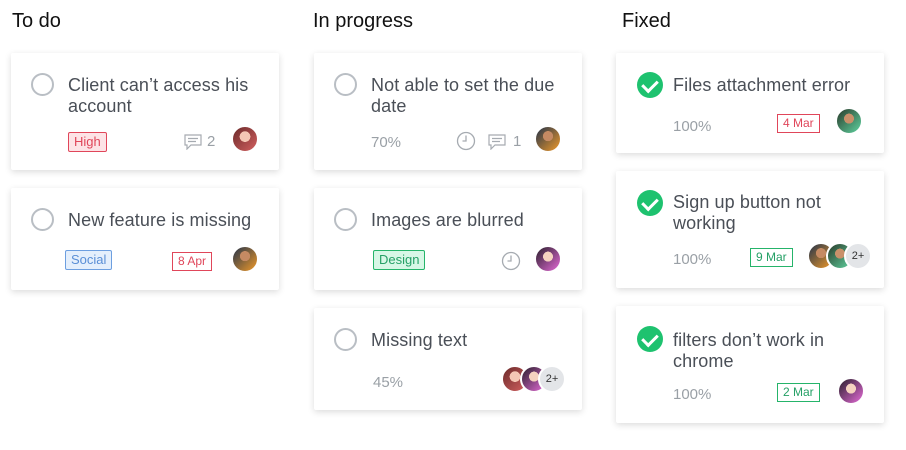 This screenshot has height=450, width=906. Describe the element at coordinates (386, 142) in the screenshot. I see `progress-percent: 70%` at that location.